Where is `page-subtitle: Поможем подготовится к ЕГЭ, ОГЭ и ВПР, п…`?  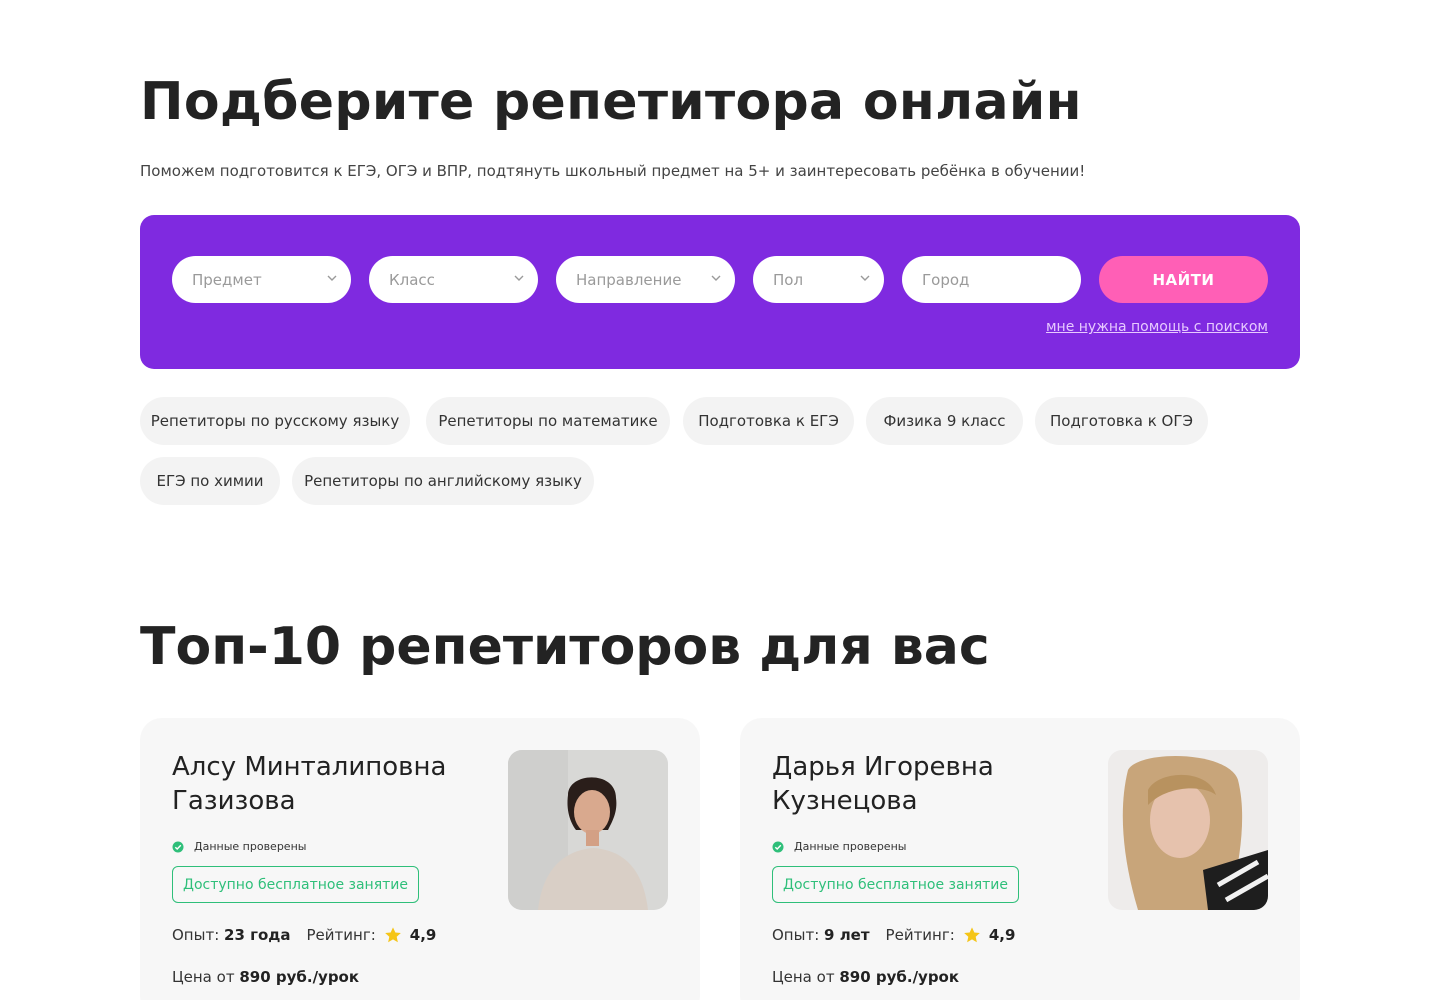 page-subtitle: Поможем подготовится к ЕГЭ, ОГЭ и ВПР, п… is located at coordinates (613, 171).